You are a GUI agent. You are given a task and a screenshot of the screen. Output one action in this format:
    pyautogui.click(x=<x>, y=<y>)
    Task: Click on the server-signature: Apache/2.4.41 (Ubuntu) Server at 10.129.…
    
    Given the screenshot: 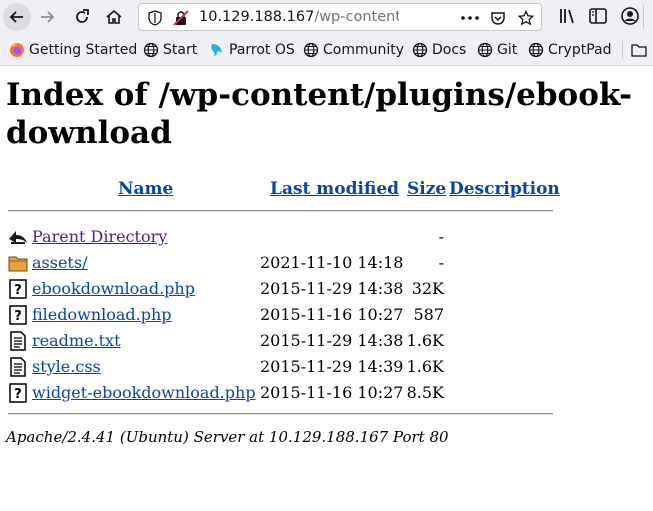 What is the action you would take?
    pyautogui.click(x=227, y=437)
    